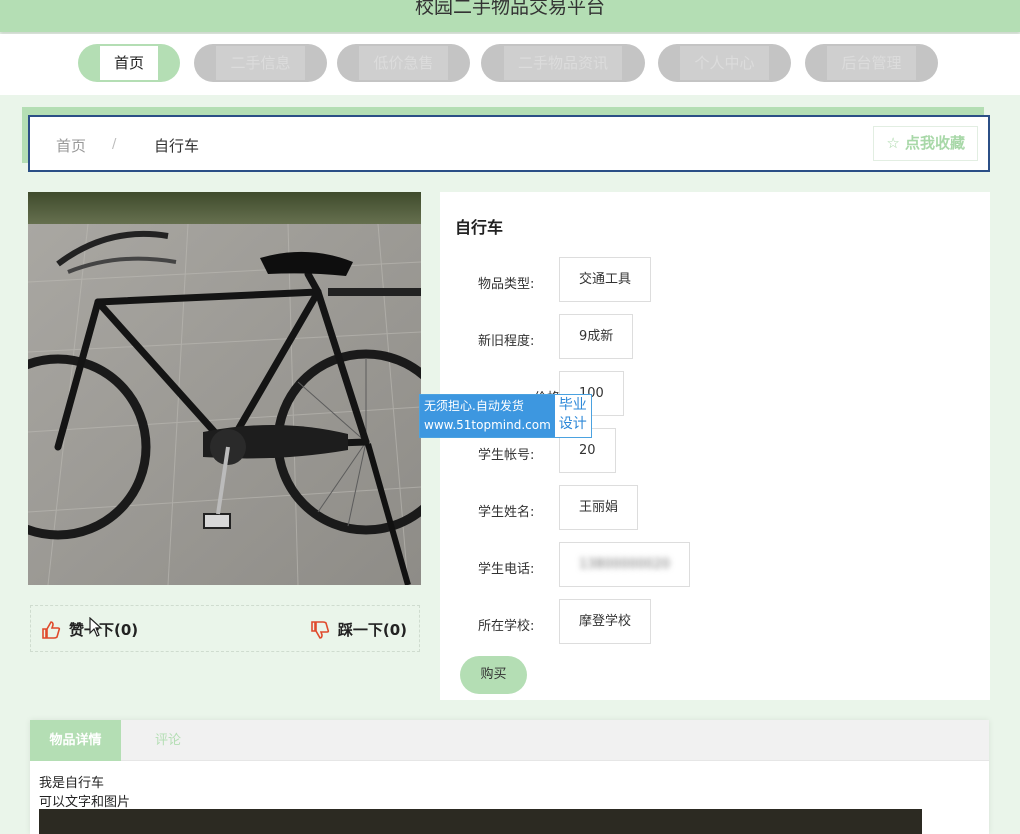 The width and height of the screenshot is (1020, 834). I want to click on site-title: 校园二手物品交易平台, so click(509, 9).